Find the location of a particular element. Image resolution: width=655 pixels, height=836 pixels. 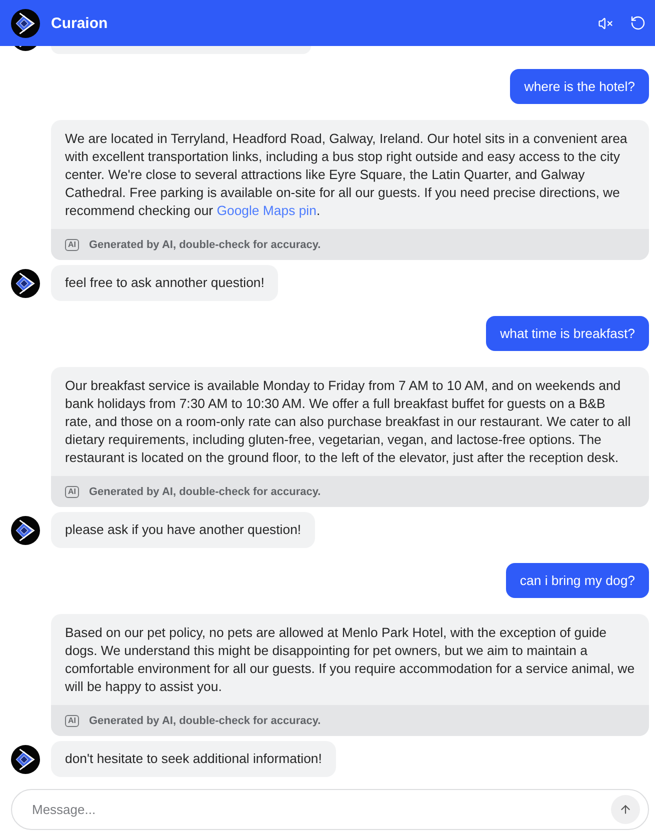

message-text: feel free to ask annother question! is located at coordinates (165, 283).